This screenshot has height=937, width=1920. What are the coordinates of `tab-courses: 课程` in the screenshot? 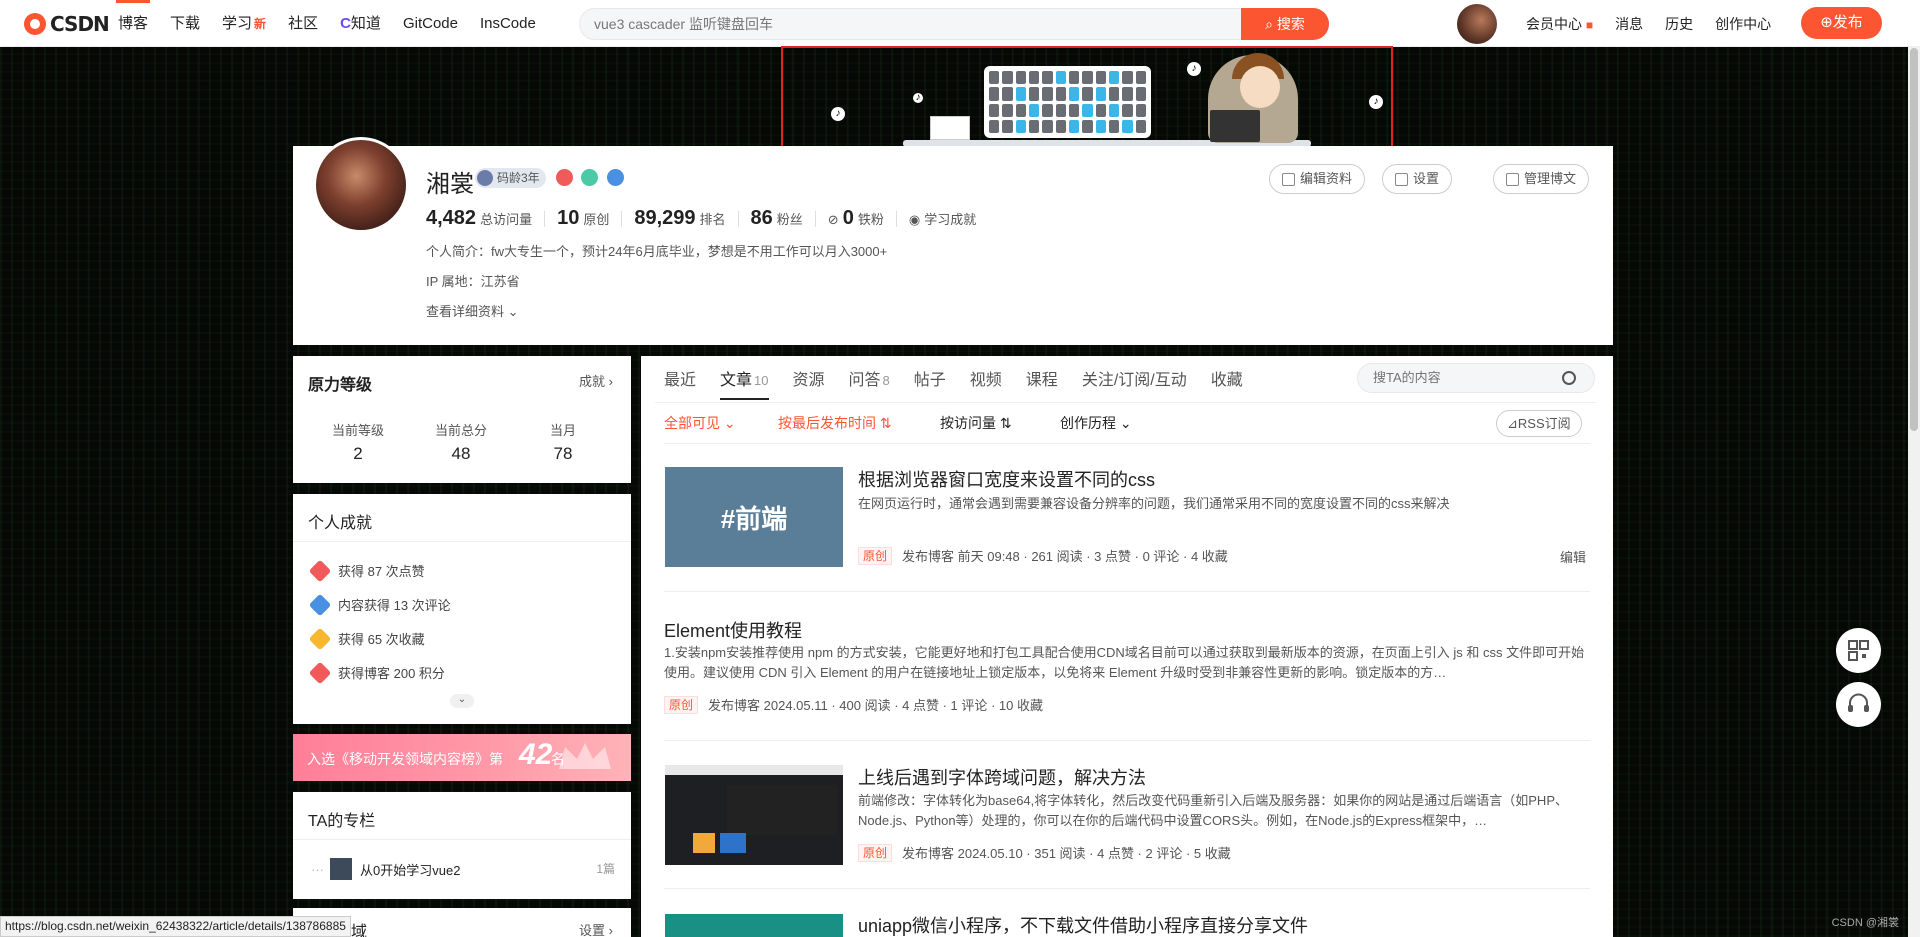 It's located at (1042, 383).